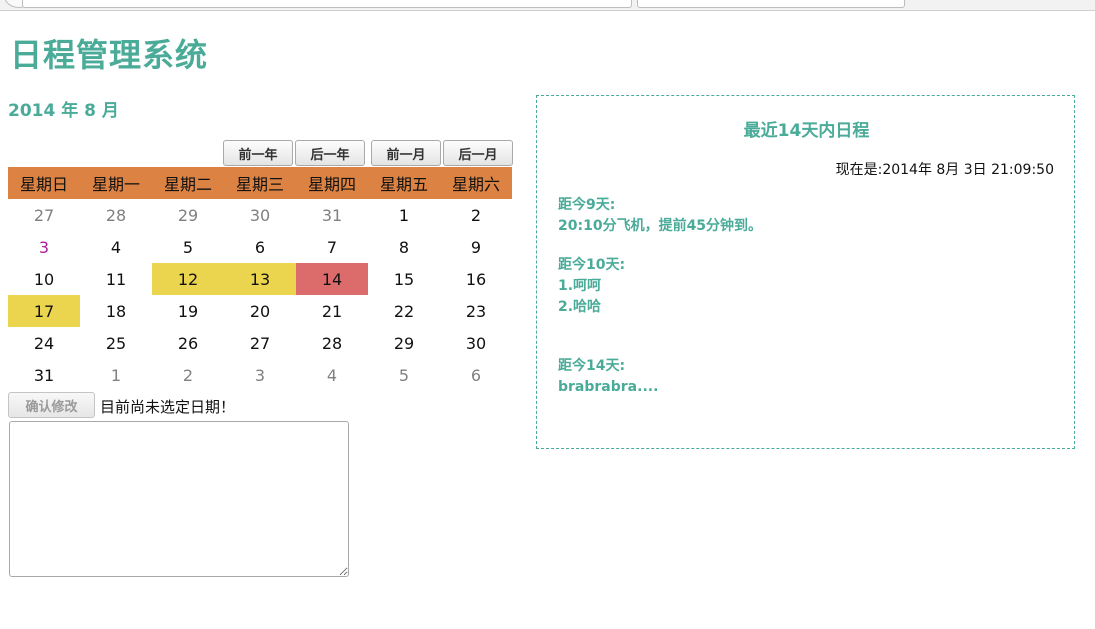 Image resolution: width=1095 pixels, height=629 pixels. Describe the element at coordinates (44, 279) in the screenshot. I see `calendar-day: 10` at that location.